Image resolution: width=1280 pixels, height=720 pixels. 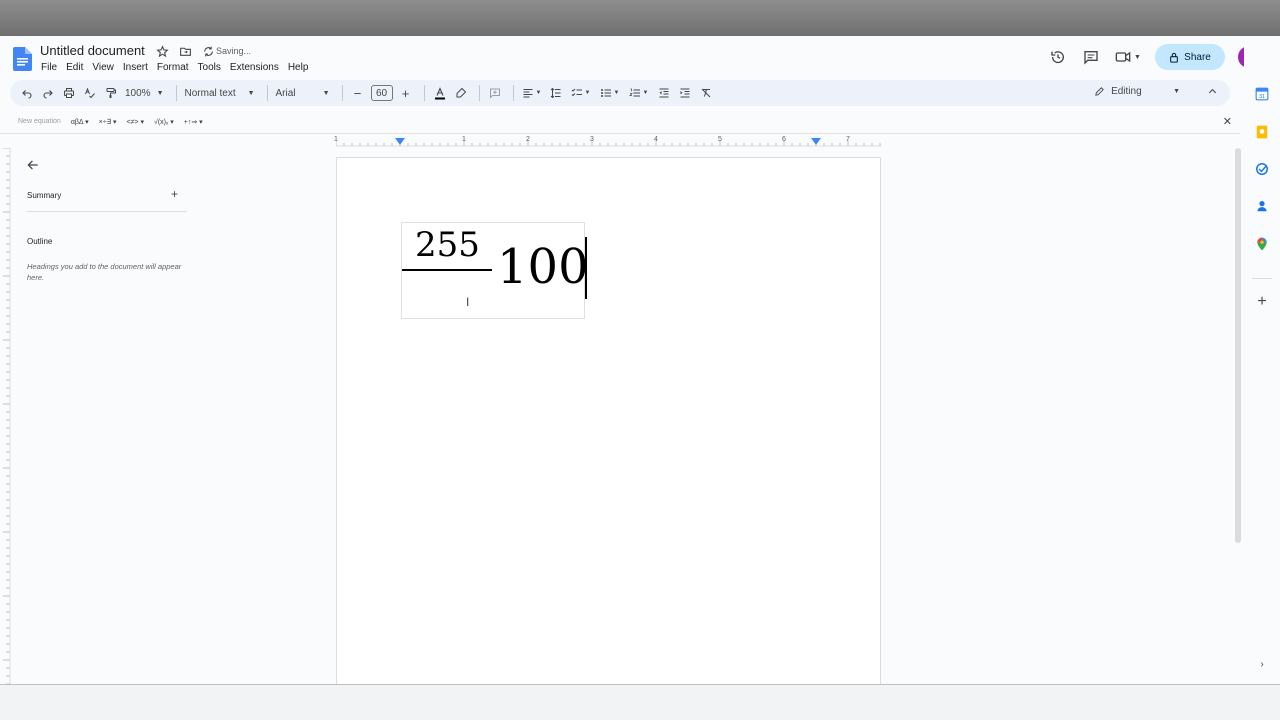 I want to click on maps-icon, so click(x=1262, y=244).